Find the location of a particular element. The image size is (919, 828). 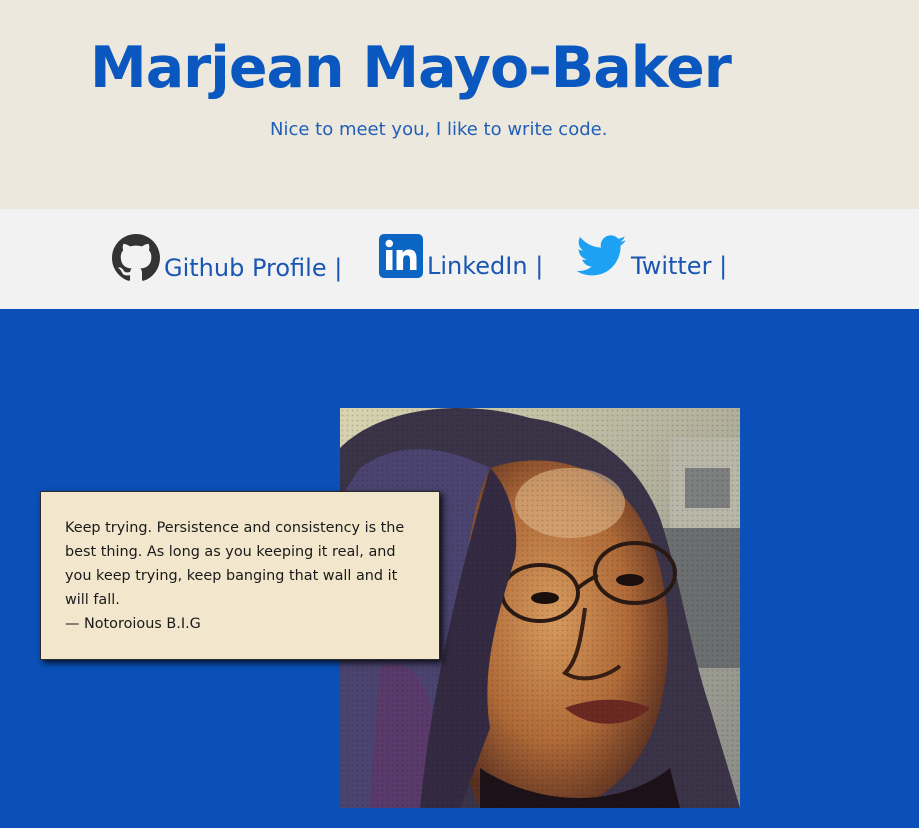

twitter-icon is located at coordinates (601, 259).